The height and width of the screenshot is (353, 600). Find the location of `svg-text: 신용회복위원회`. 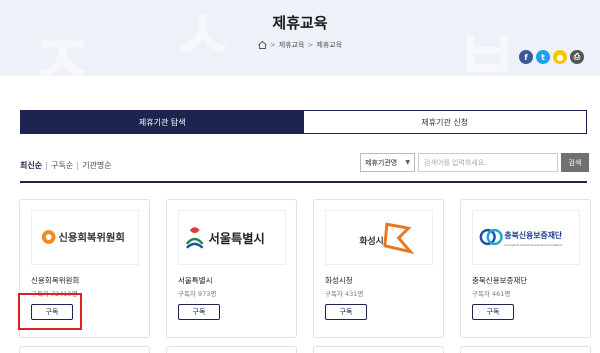

svg-text: 신용회복위원회 is located at coordinates (92, 237).